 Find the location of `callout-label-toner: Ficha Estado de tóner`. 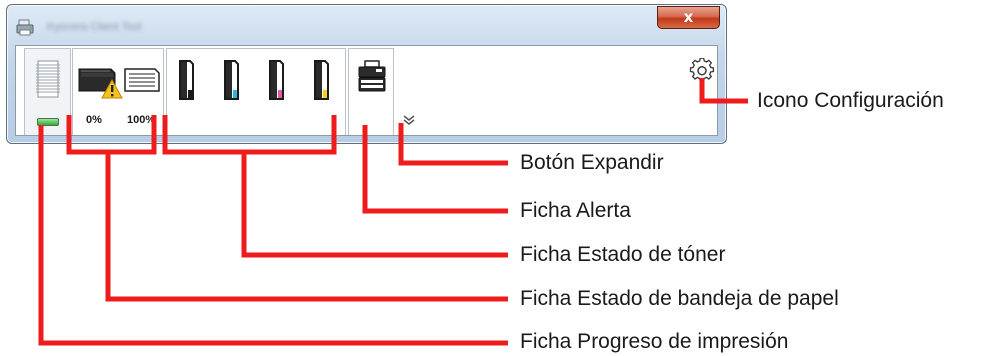

callout-label-toner: Ficha Estado de tóner is located at coordinates (623, 254).